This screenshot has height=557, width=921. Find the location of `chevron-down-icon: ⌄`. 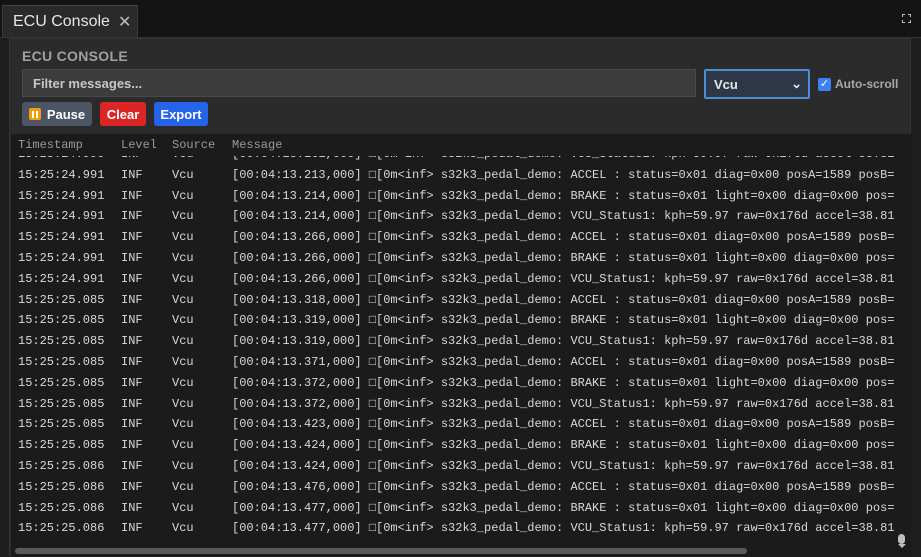

chevron-down-icon: ⌄ is located at coordinates (796, 83).